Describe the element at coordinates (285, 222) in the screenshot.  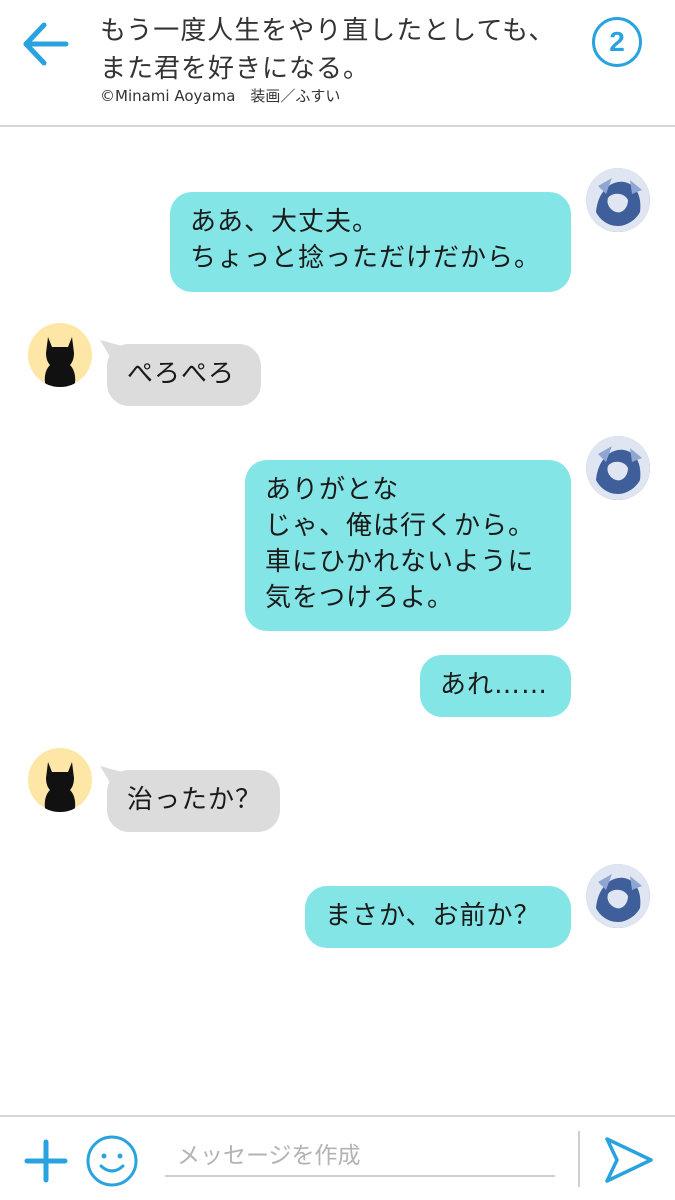
I see `message-text: ああ、大丈夫。` at that location.